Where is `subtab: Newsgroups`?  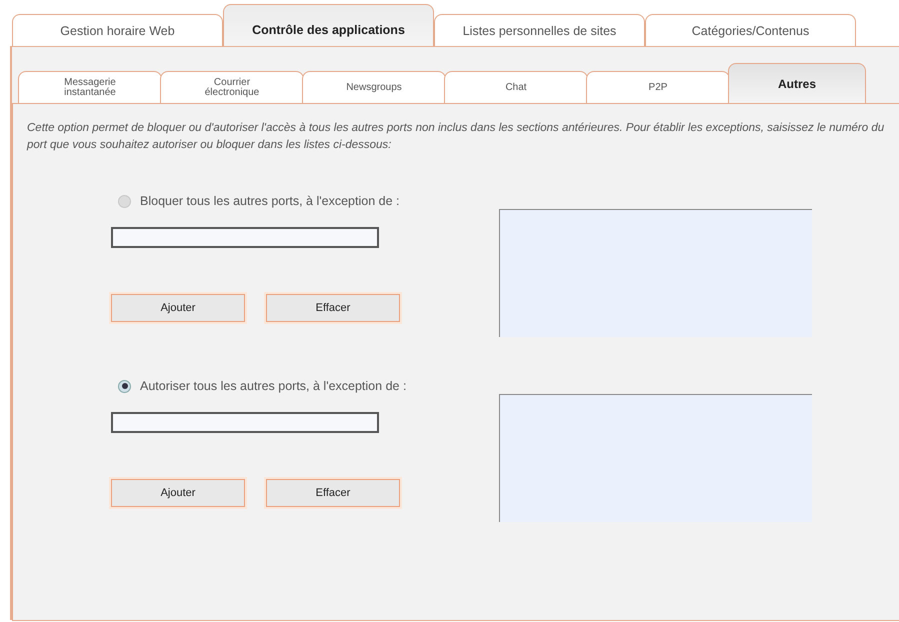 subtab: Newsgroups is located at coordinates (374, 87).